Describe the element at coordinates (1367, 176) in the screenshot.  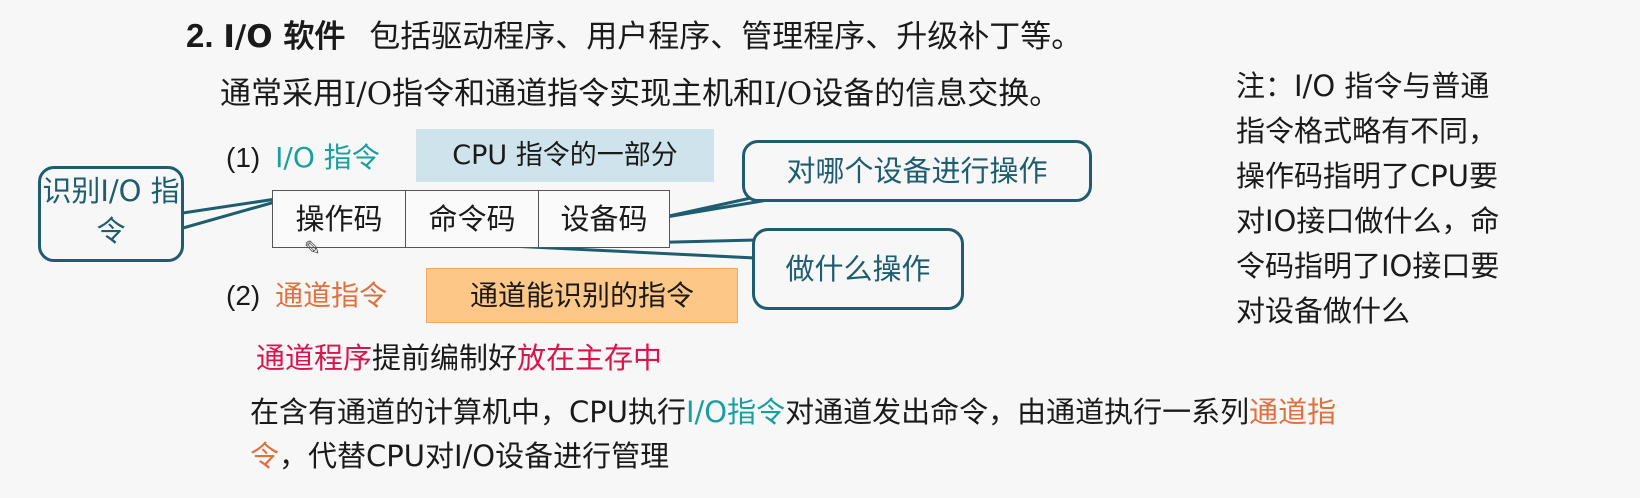
I see `note-line: 操作码指明了CPU要` at that location.